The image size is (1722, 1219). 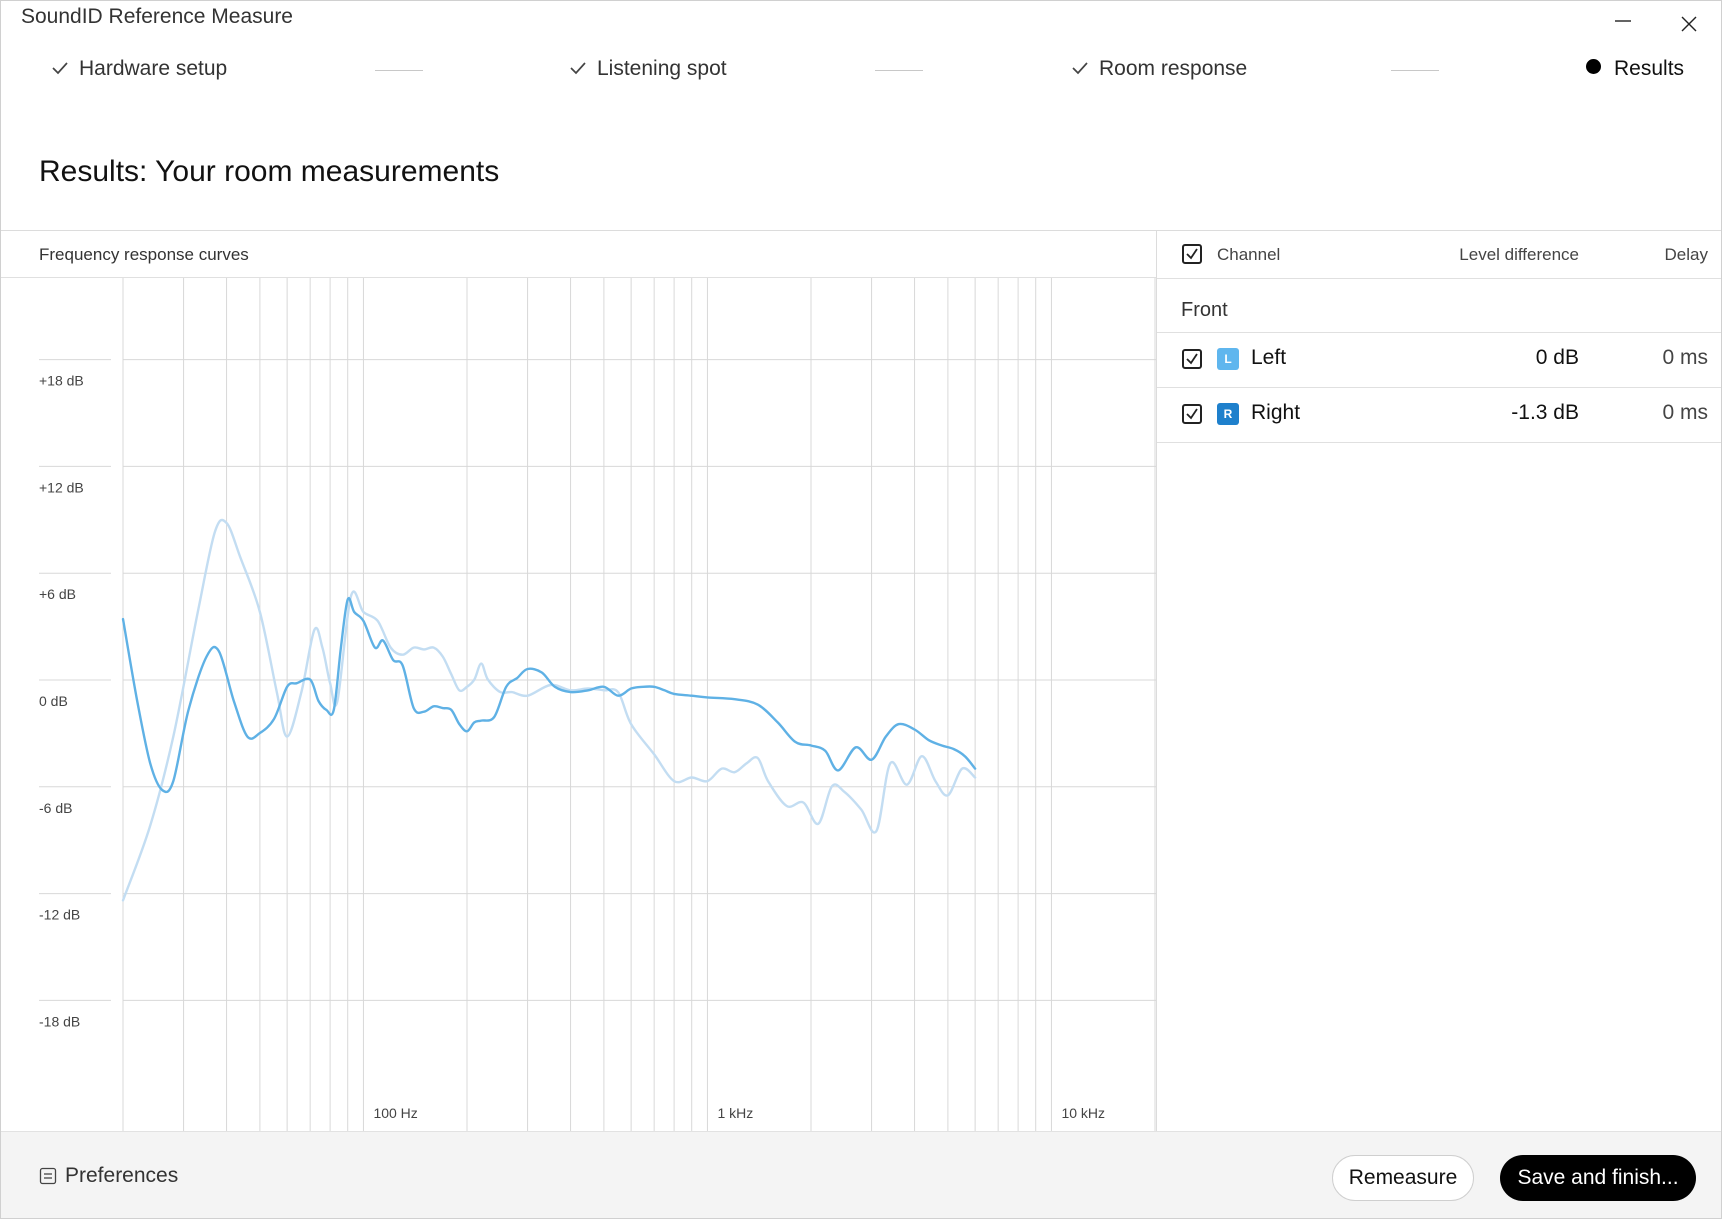 I want to click on y-tick-label: -18 dB, so click(x=59, y=1021).